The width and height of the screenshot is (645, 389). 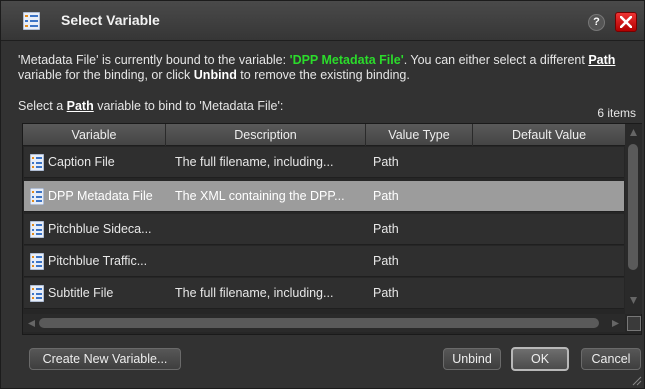 I want to click on horizontal-scrollbar, so click(x=324, y=323).